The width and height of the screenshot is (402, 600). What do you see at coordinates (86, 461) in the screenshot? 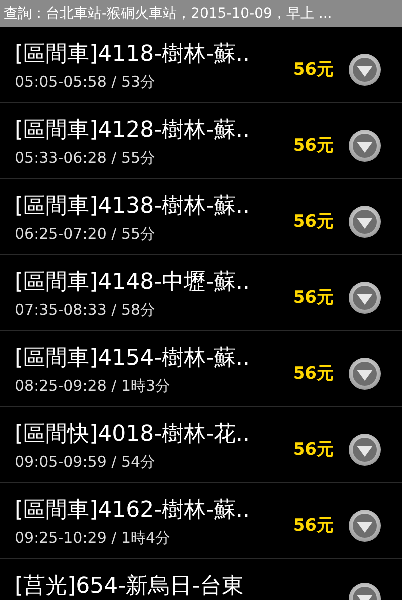
I see `train-time: 09:05-09:59 / 54分` at bounding box center [86, 461].